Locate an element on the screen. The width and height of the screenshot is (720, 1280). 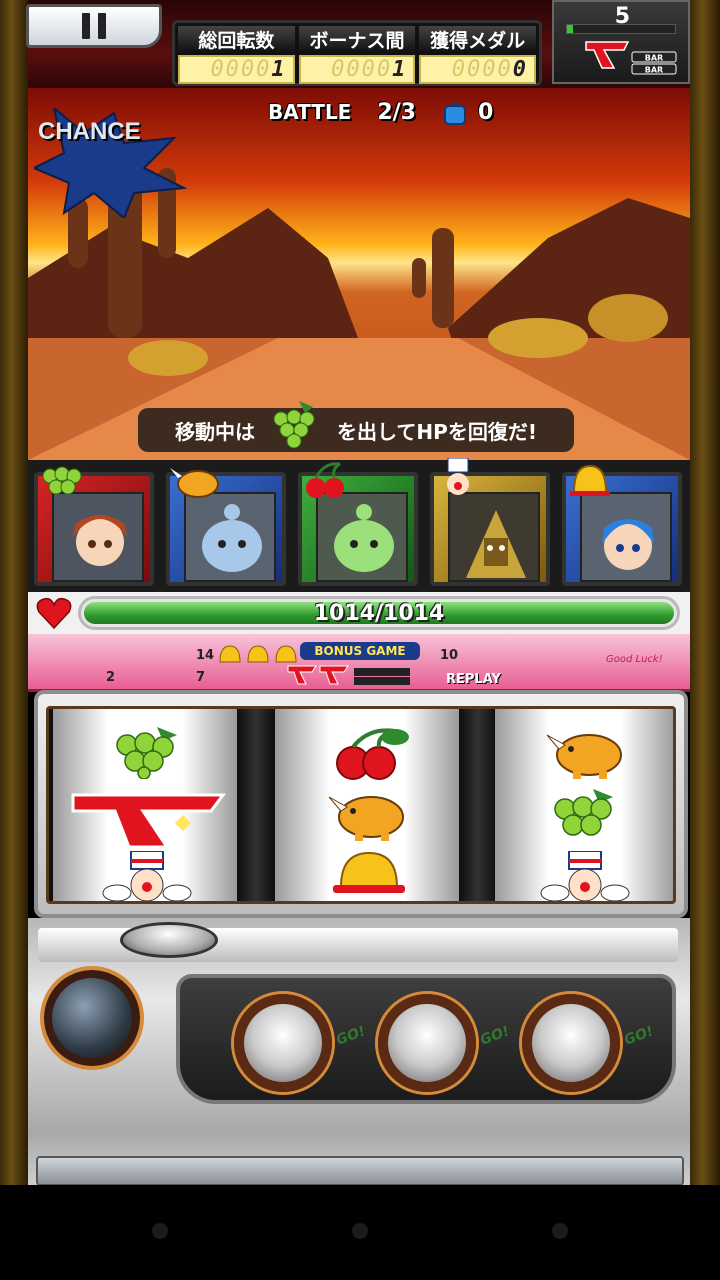
pause-button is located at coordinates (94, 26).